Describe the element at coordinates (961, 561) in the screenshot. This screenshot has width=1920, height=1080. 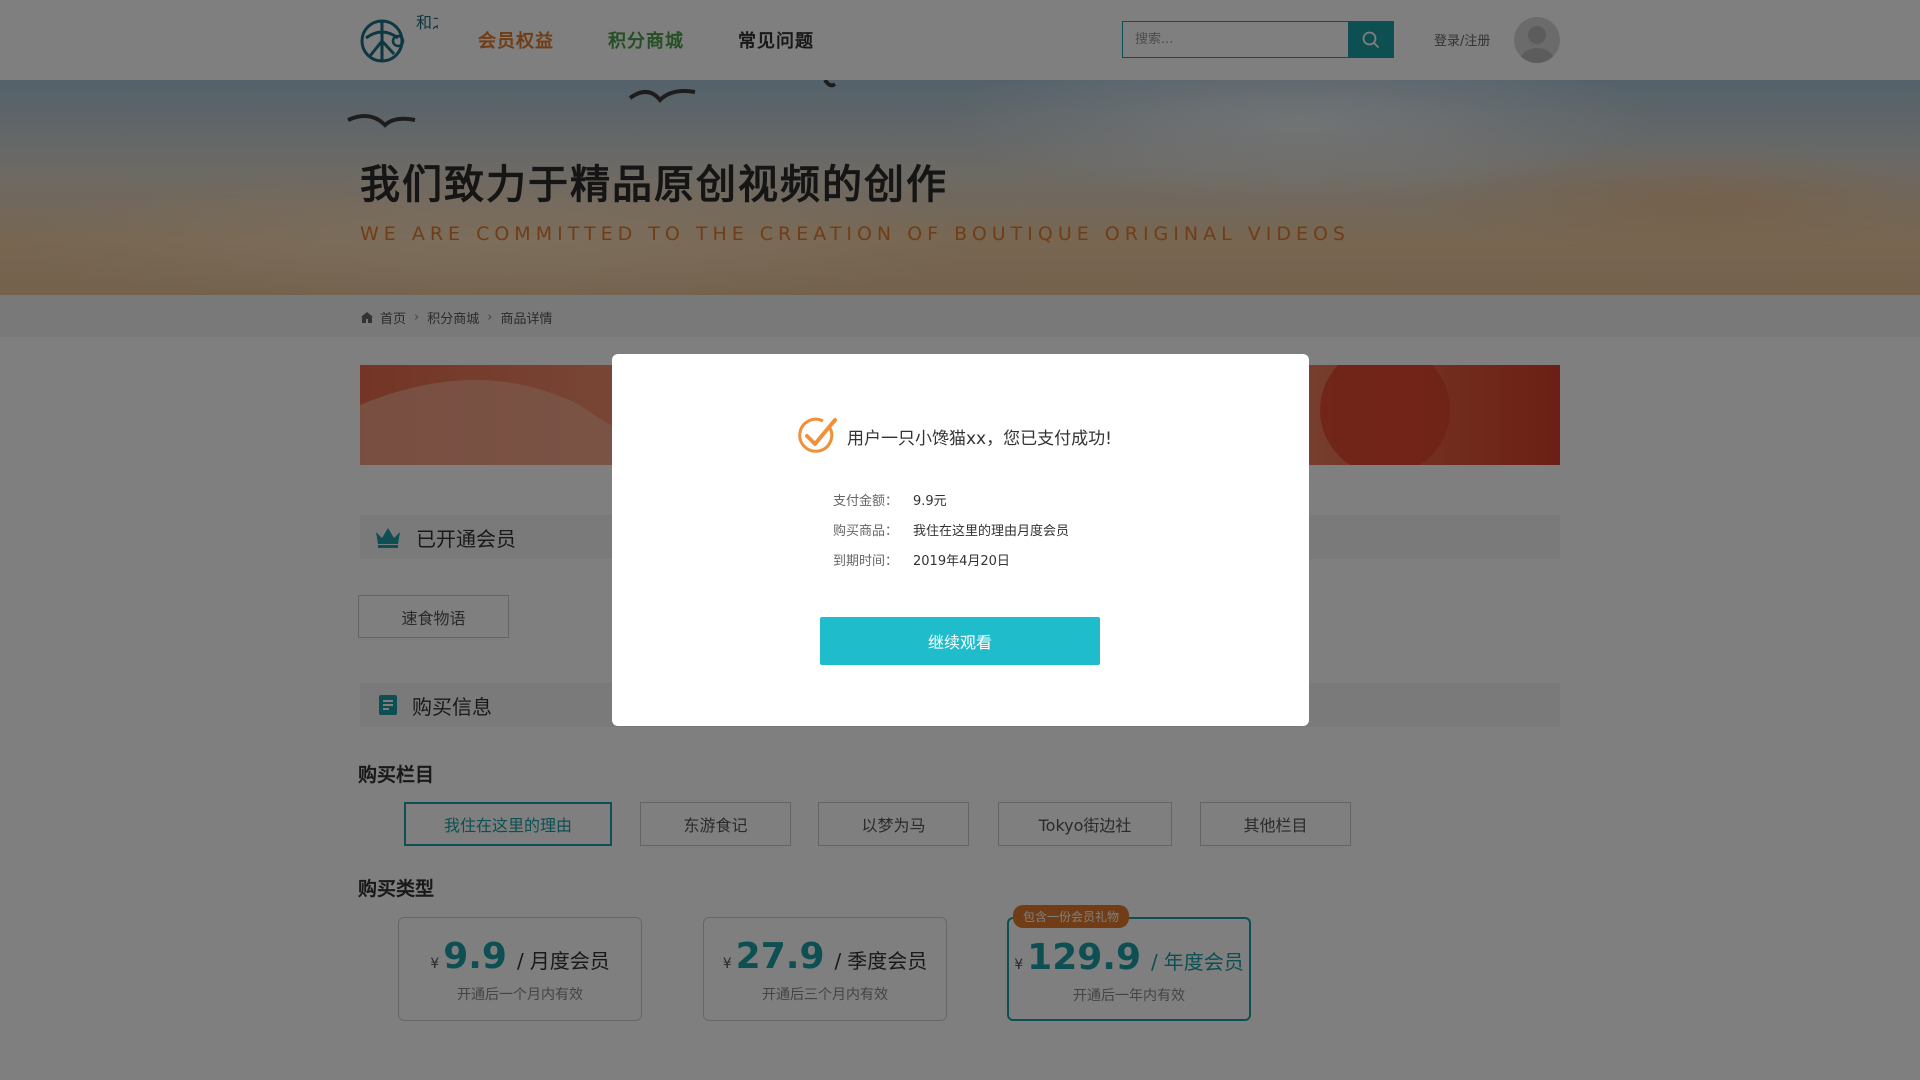
I see `info-value: 2019年4月20日` at that location.